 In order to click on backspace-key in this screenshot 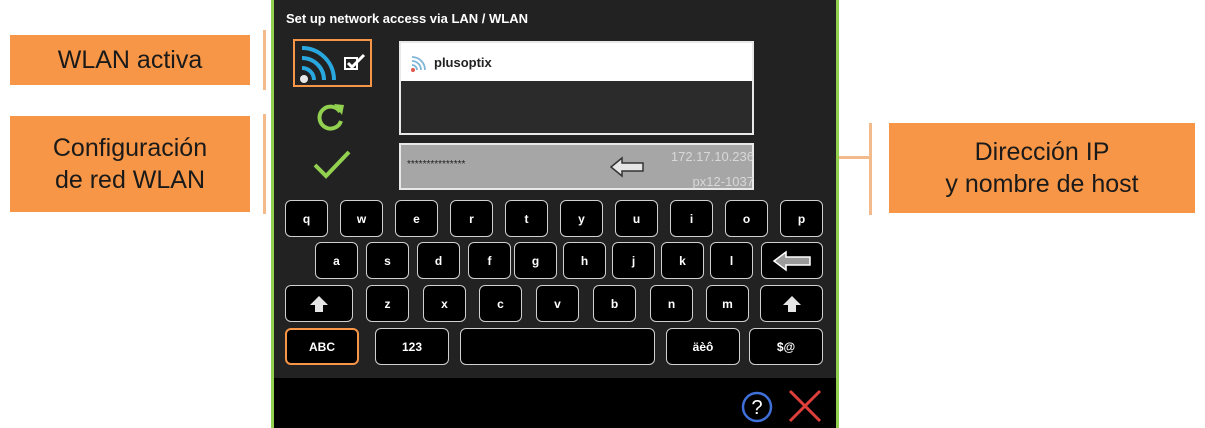, I will do `click(792, 260)`.